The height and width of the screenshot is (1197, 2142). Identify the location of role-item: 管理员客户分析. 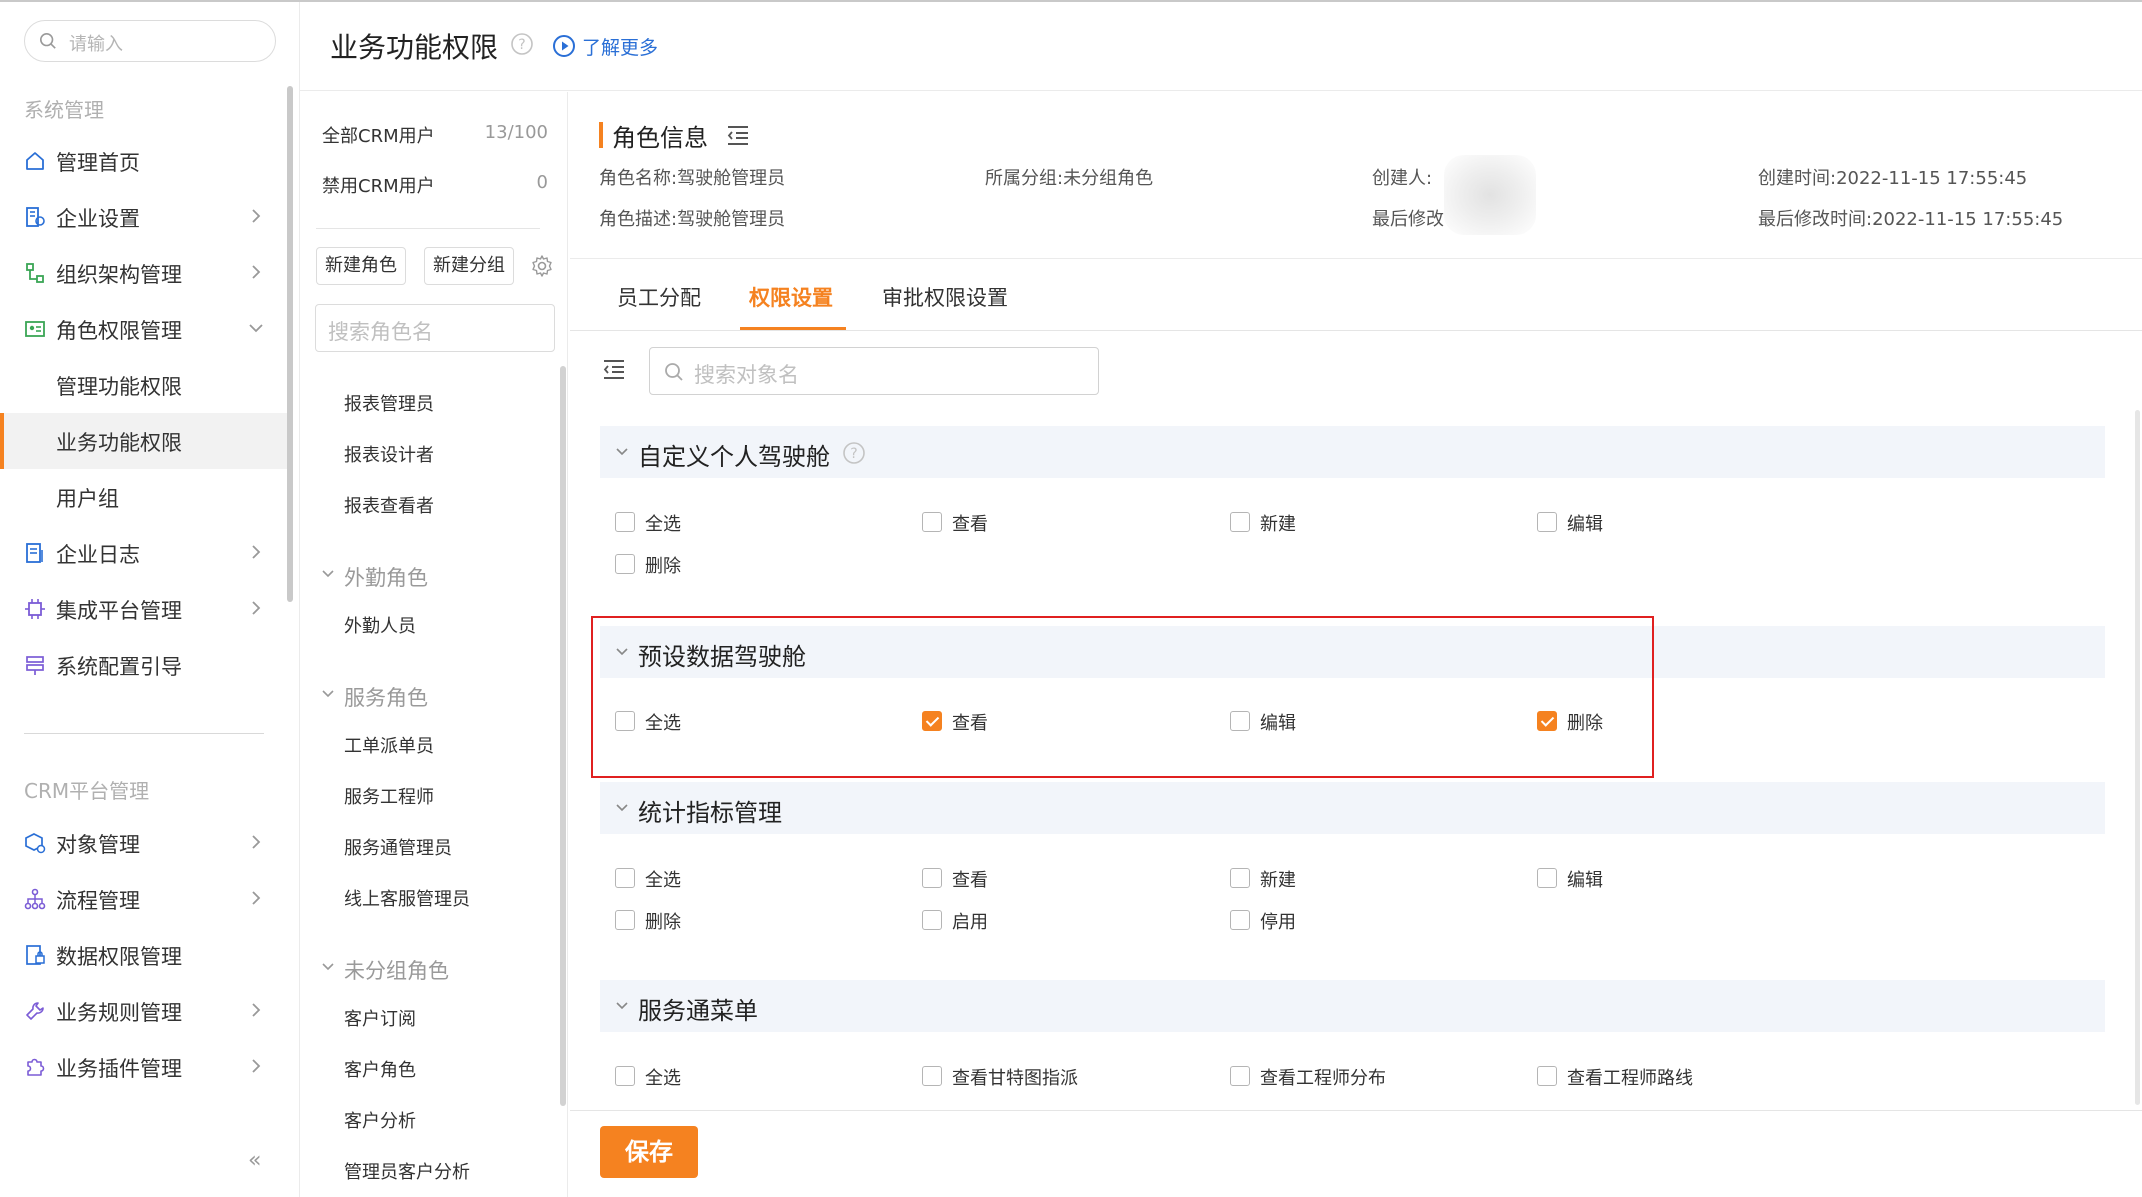
(407, 1171).